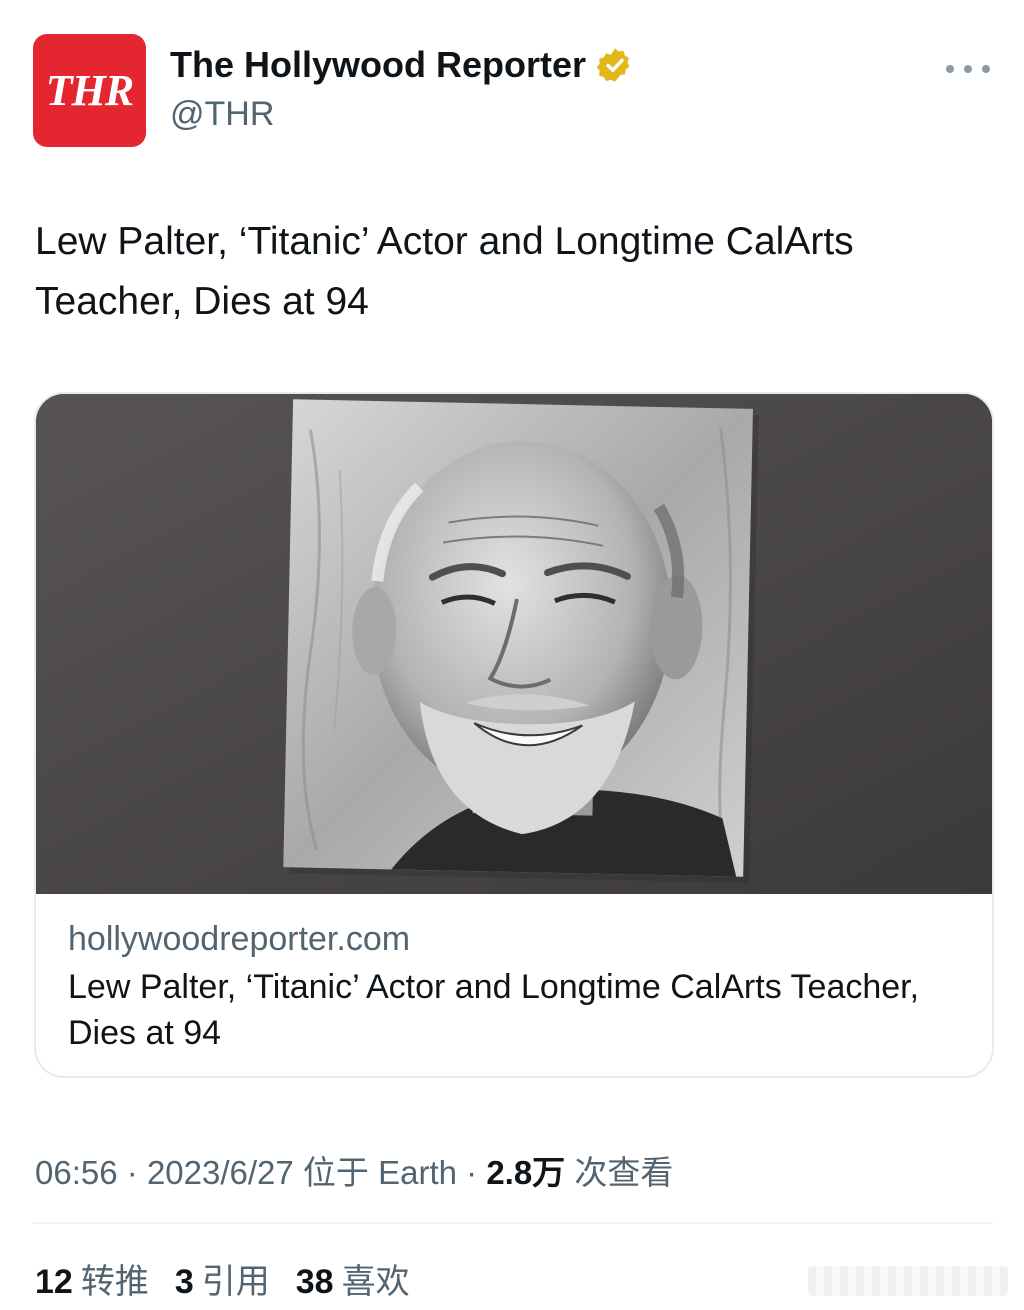 The image size is (1024, 1310). What do you see at coordinates (513, 1223) in the screenshot?
I see `divider` at bounding box center [513, 1223].